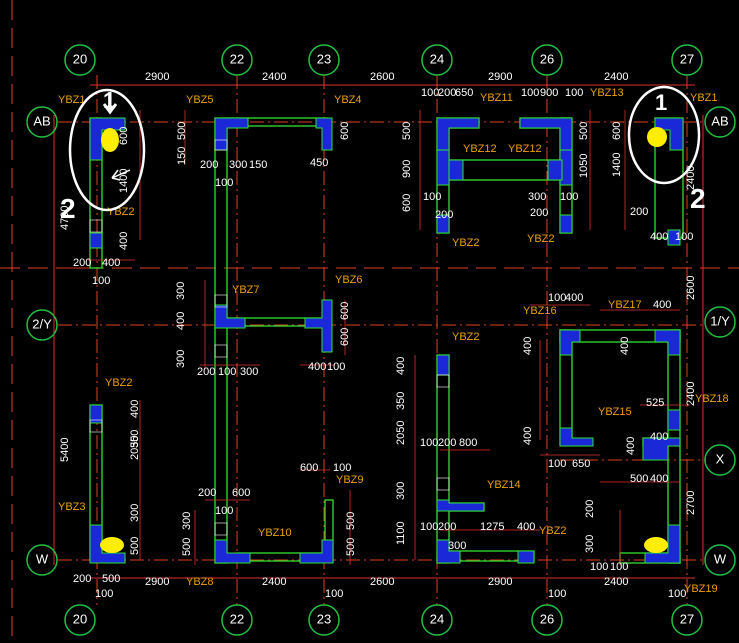  Describe the element at coordinates (720, 341) in the screenshot. I see `right-axis-bubbles: AB 1/Y X W` at that location.